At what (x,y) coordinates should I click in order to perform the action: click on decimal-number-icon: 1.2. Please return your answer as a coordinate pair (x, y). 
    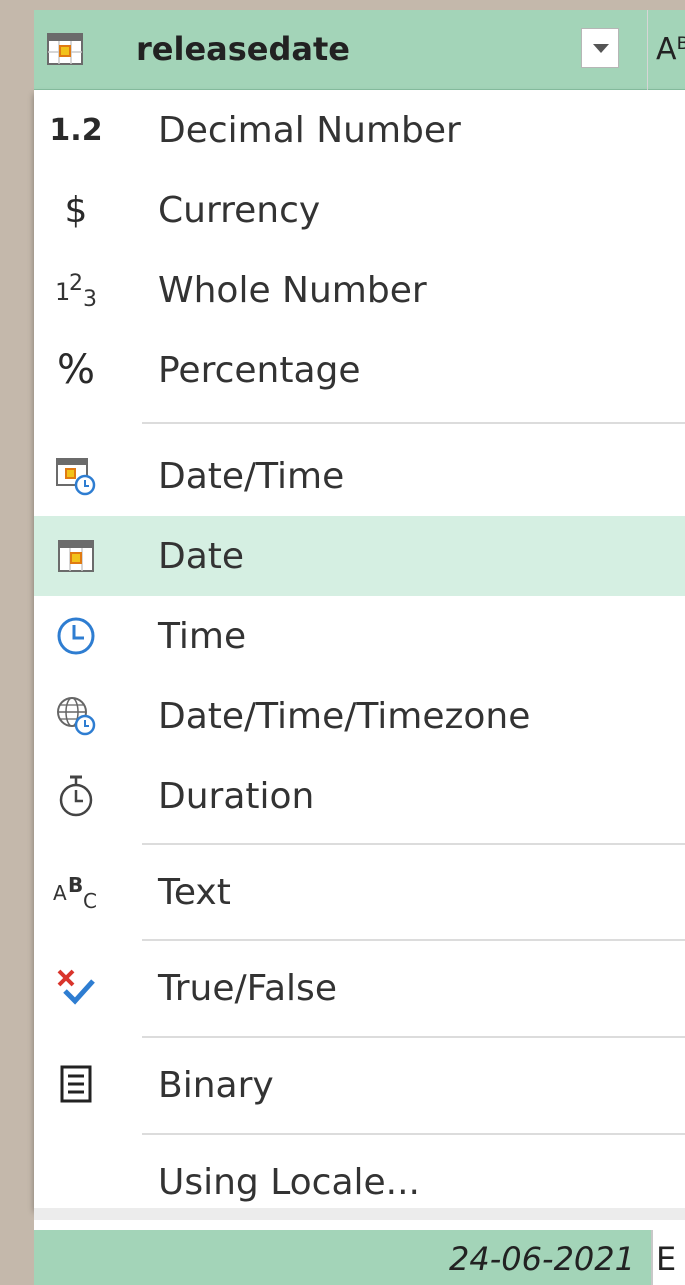
    Looking at the image, I should click on (76, 130).